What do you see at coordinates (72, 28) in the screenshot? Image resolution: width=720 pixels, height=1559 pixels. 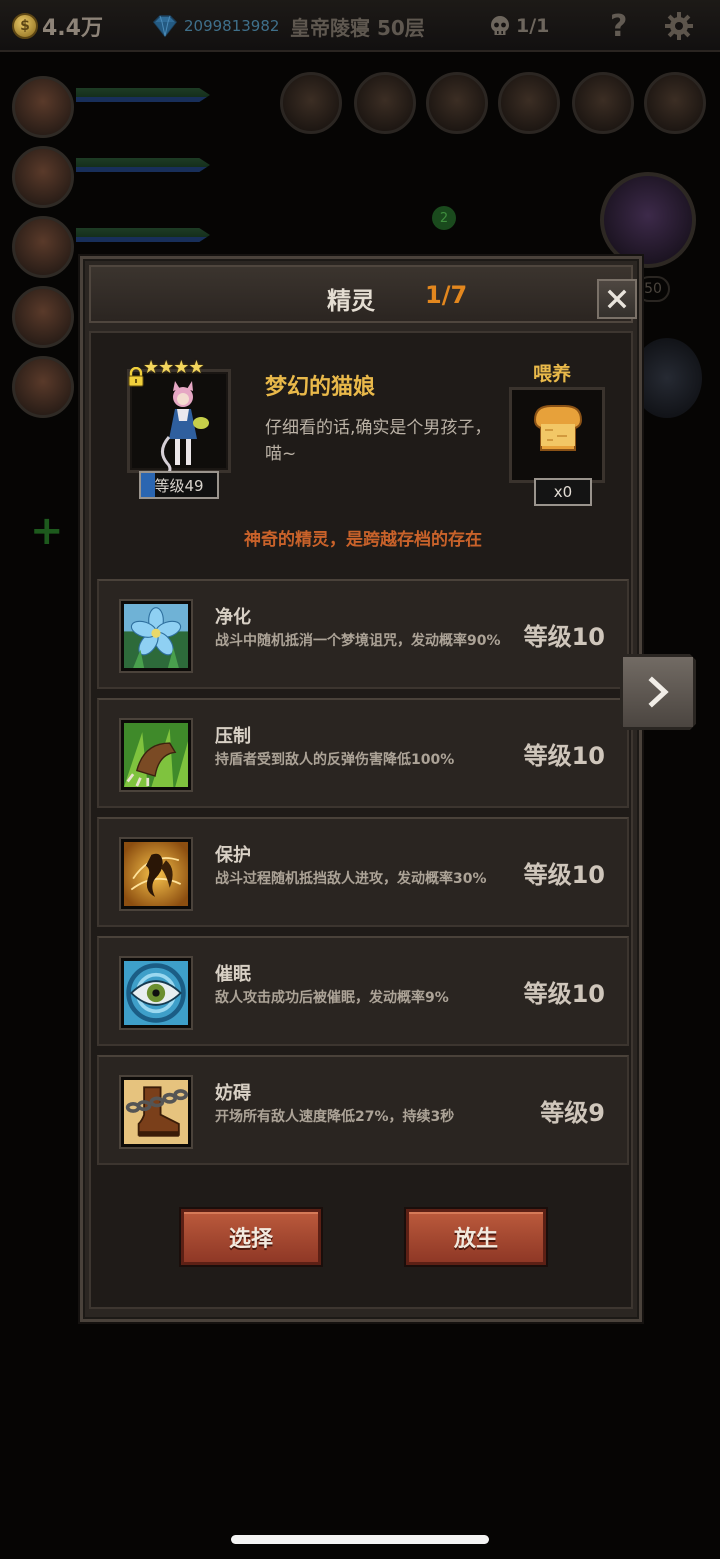 I see `gold-amount: 4.4万` at bounding box center [72, 28].